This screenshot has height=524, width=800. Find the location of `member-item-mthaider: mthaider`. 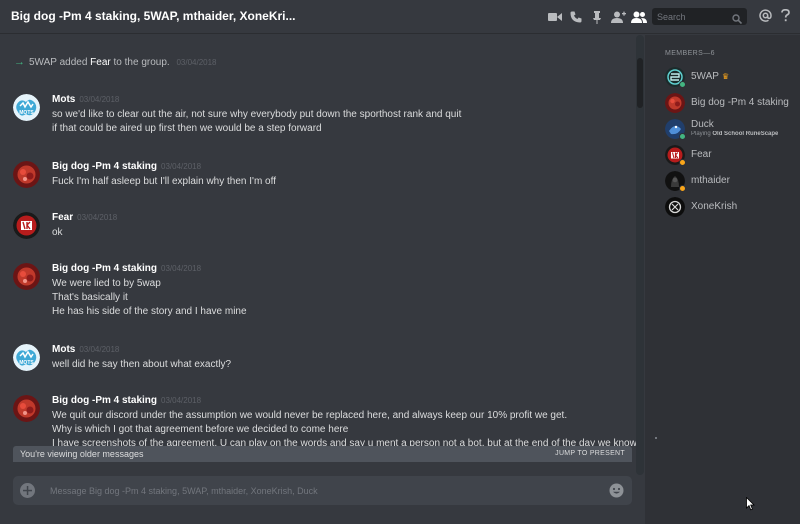

member-item-mthaider: mthaider is located at coordinates (730, 182).